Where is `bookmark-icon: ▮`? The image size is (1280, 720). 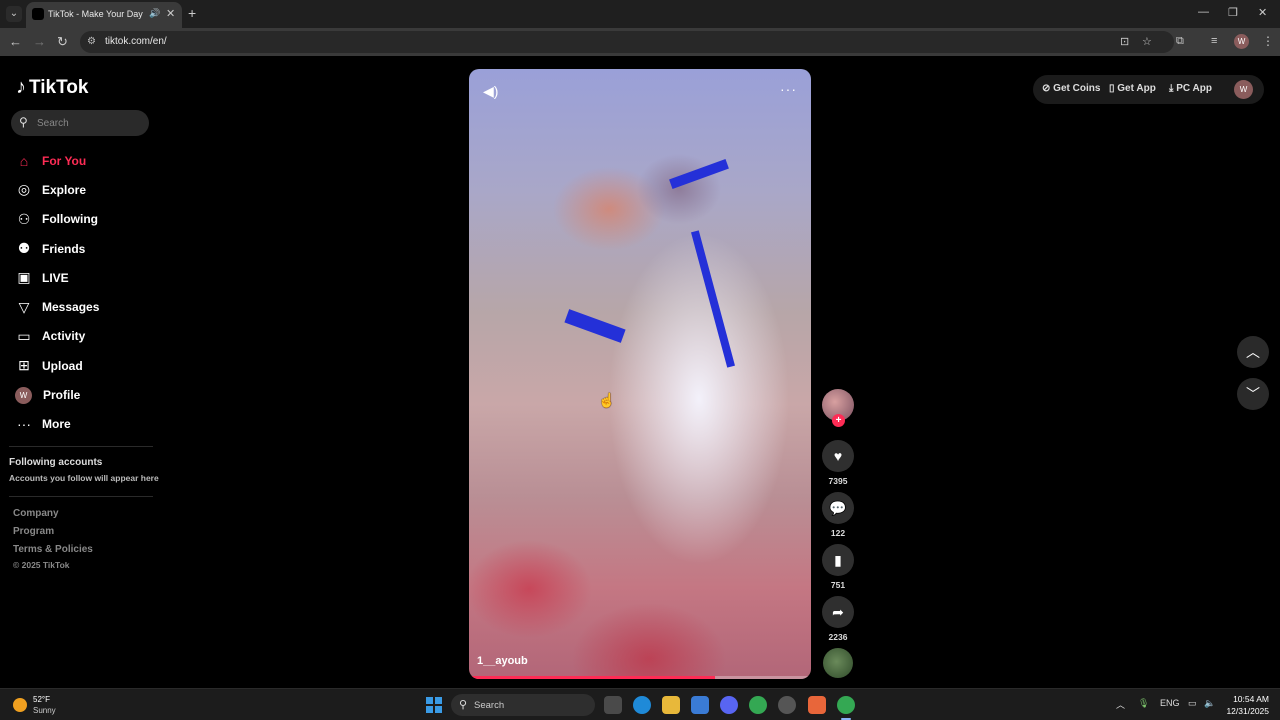 bookmark-icon: ▮ is located at coordinates (838, 560).